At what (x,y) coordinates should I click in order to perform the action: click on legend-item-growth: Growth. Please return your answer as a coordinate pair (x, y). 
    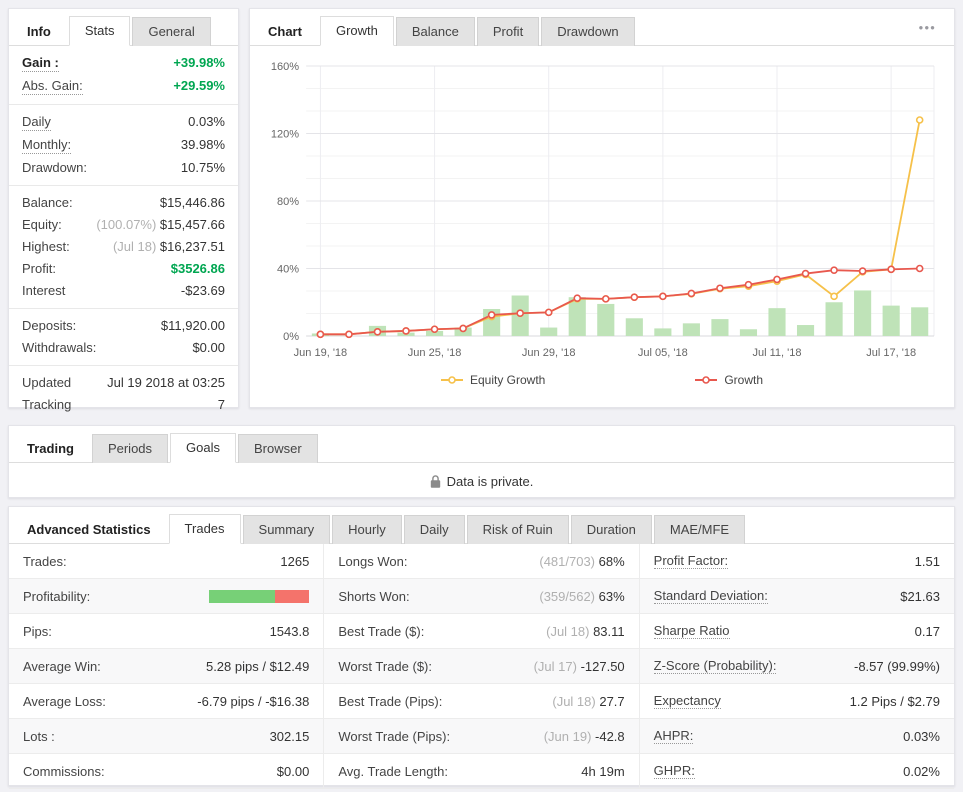
    Looking at the image, I should click on (729, 380).